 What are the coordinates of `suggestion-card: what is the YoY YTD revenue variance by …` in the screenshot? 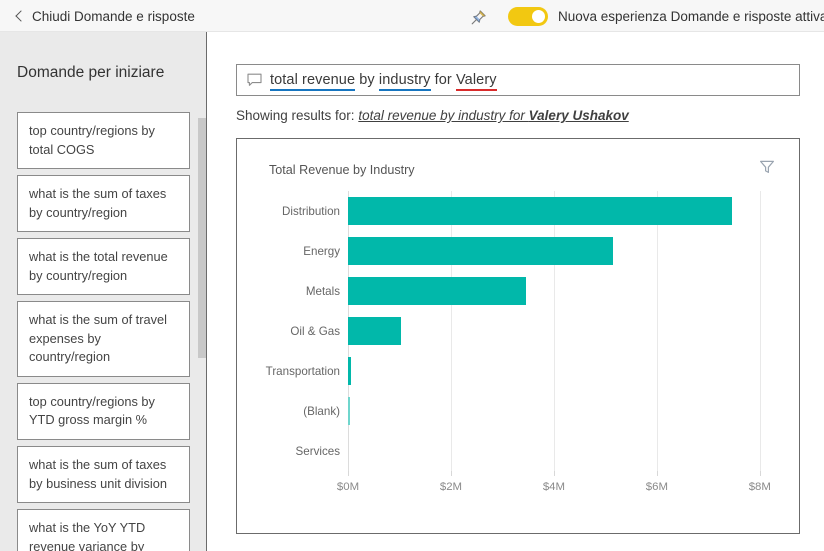 It's located at (103, 530).